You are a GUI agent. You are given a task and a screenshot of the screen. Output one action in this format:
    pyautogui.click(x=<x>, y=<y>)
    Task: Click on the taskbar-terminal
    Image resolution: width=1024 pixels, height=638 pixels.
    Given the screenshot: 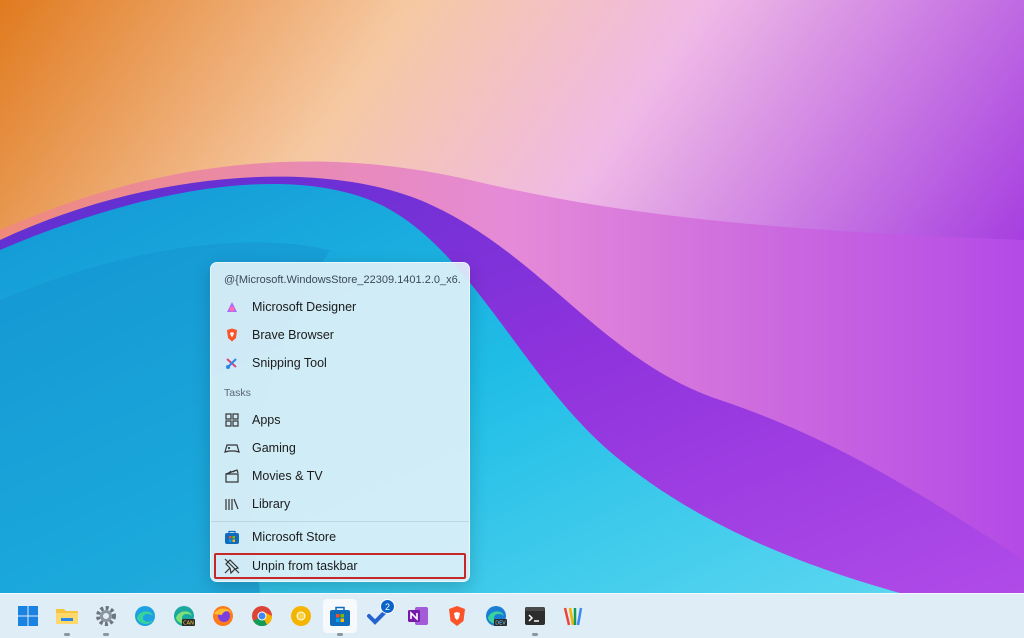 What is the action you would take?
    pyautogui.click(x=535, y=617)
    